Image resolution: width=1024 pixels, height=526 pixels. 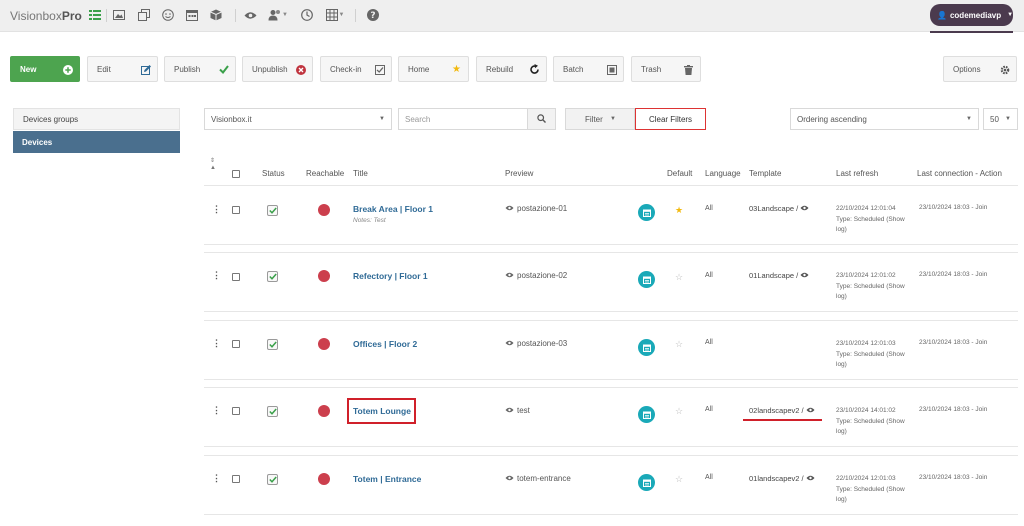 I want to click on header-last-connection: Last connection - Action, so click(x=959, y=173).